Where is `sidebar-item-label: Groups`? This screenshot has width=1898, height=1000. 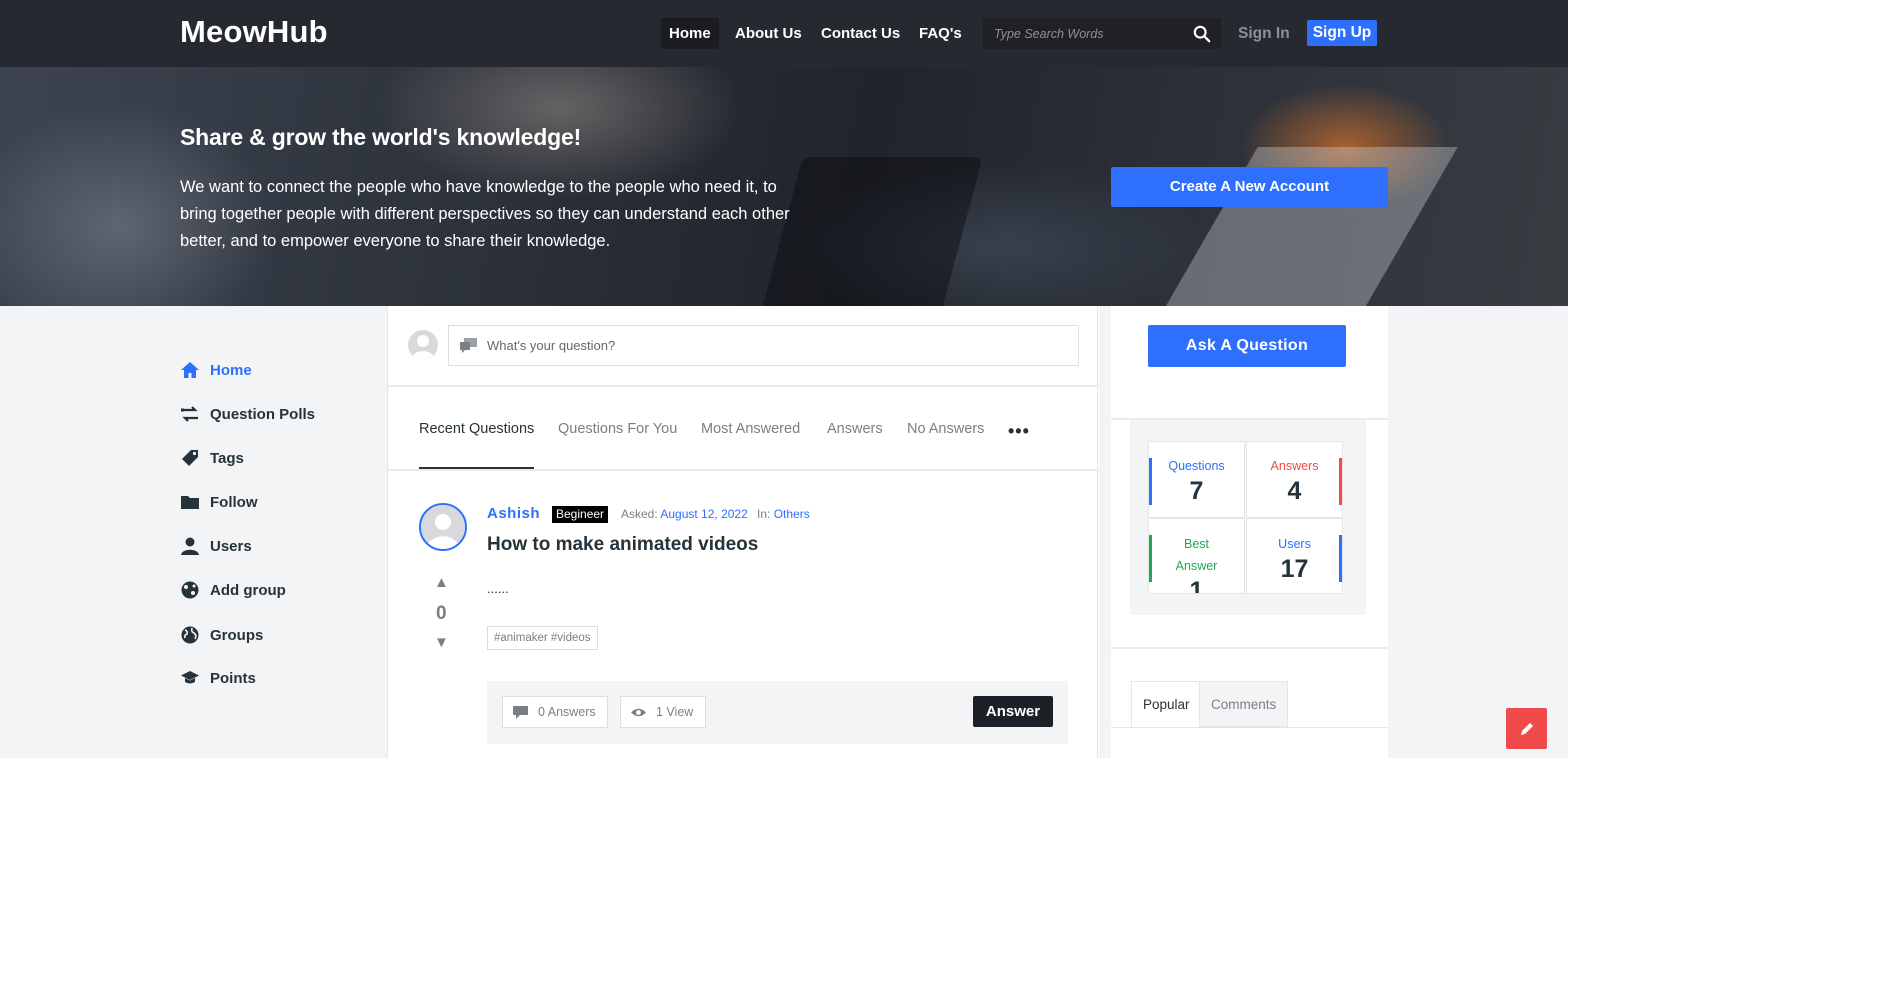
sidebar-item-label: Groups is located at coordinates (237, 635).